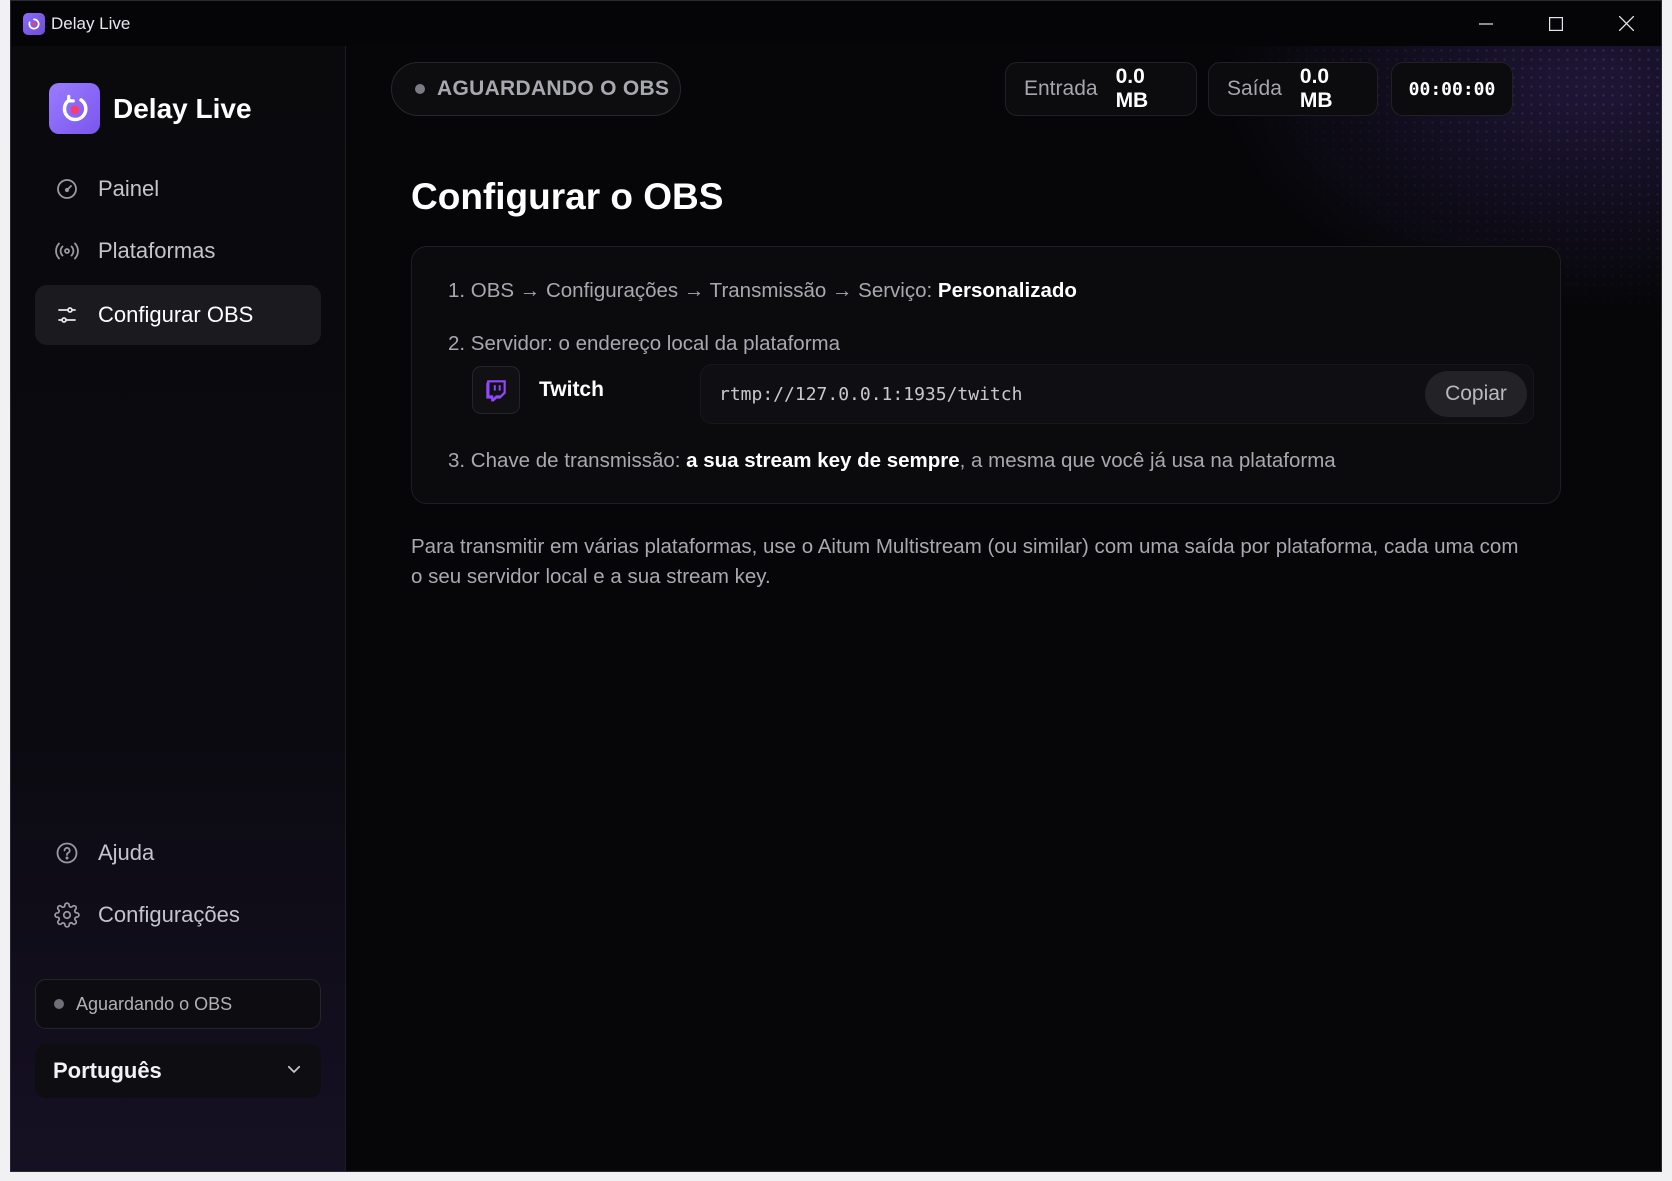 This screenshot has height=1181, width=1672. Describe the element at coordinates (538, 390) in the screenshot. I see `platform-row: Twitch` at that location.